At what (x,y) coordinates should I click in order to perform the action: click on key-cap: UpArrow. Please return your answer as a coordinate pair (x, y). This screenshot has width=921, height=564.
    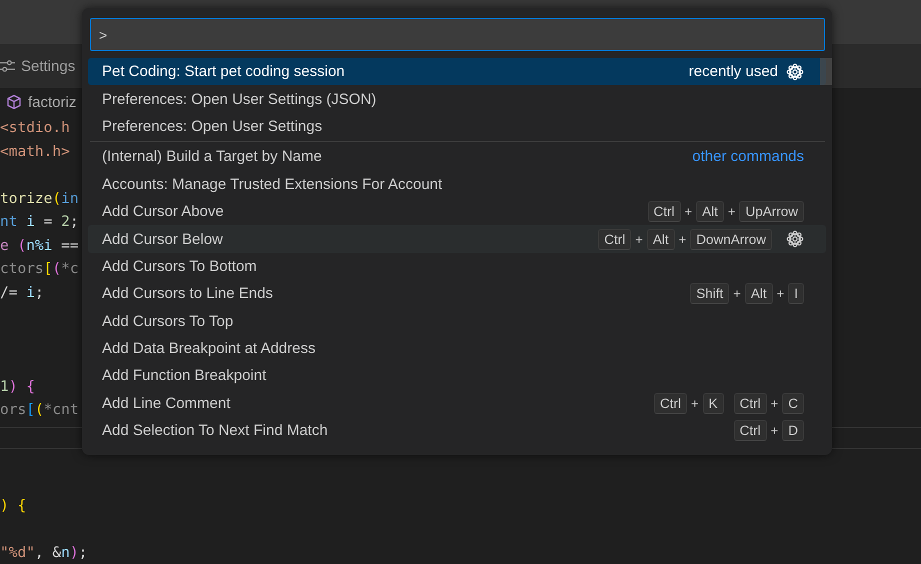
    Looking at the image, I should click on (771, 211).